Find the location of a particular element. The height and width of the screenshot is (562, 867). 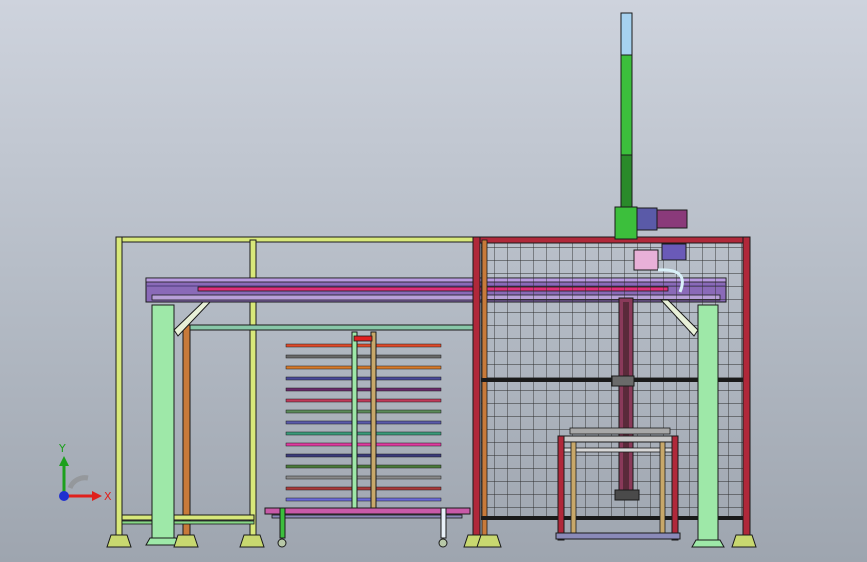

top-frame-beam is located at coordinates (296, 239).